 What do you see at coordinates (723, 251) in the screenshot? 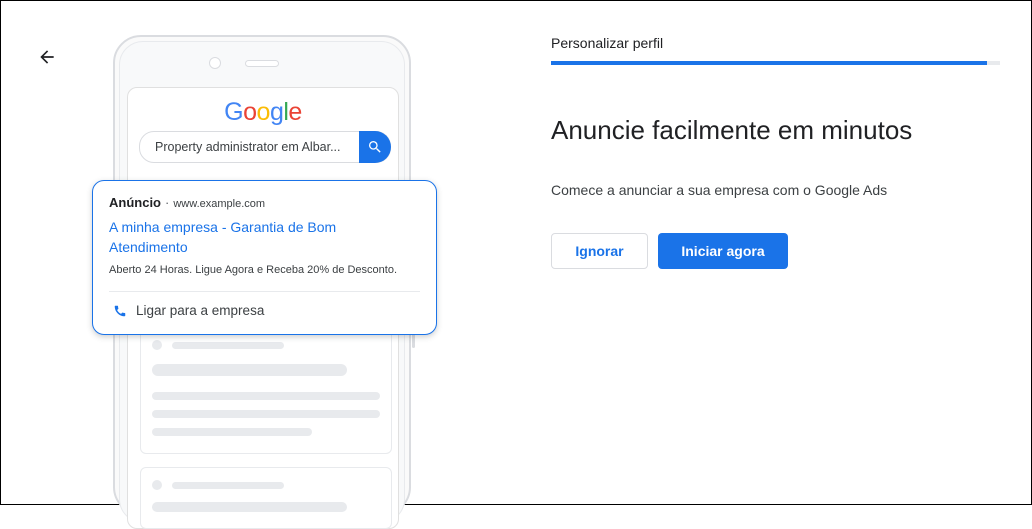
I see `start-now-button: Iniciar agora` at bounding box center [723, 251].